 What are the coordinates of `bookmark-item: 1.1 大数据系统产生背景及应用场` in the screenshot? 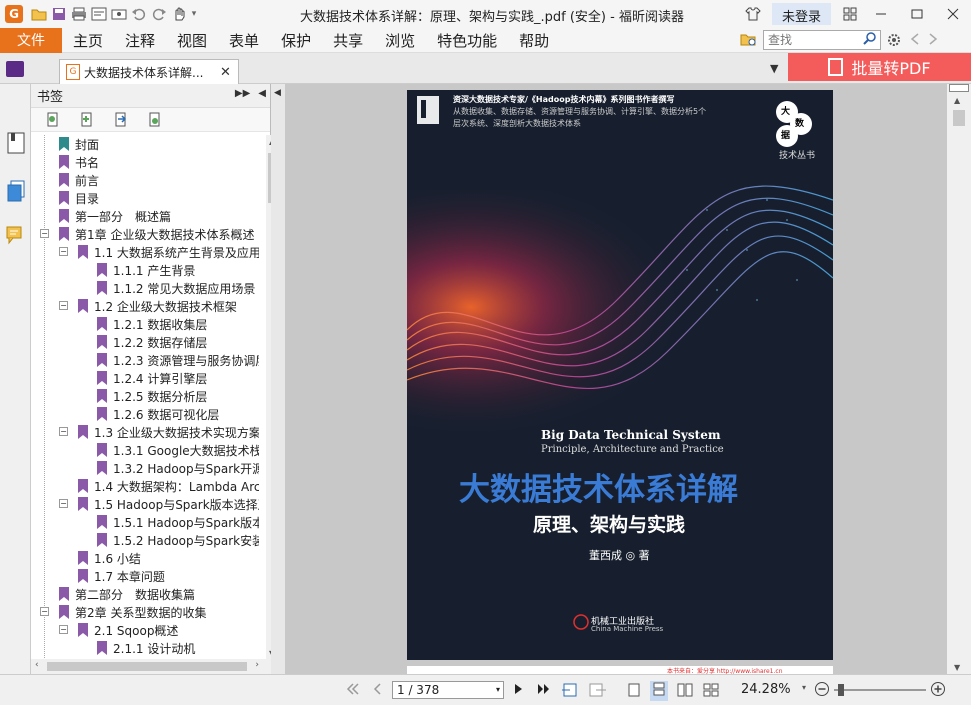 It's located at (168, 252).